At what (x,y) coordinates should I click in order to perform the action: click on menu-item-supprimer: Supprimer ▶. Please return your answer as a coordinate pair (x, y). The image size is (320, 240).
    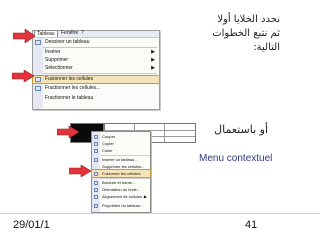
    Looking at the image, I should click on (96, 60).